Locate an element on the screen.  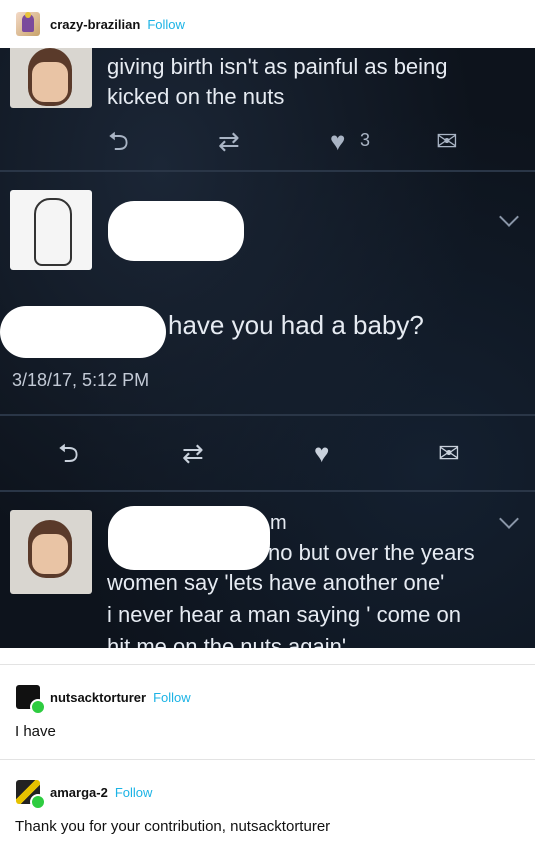
redacted-mention is located at coordinates (83, 332).